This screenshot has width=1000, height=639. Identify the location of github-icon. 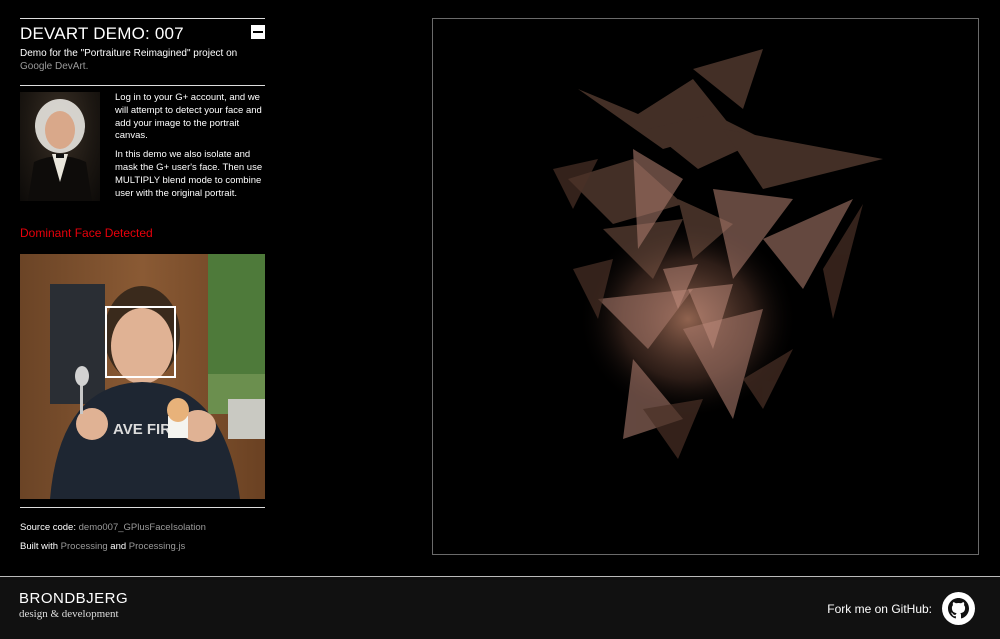
(958, 608).